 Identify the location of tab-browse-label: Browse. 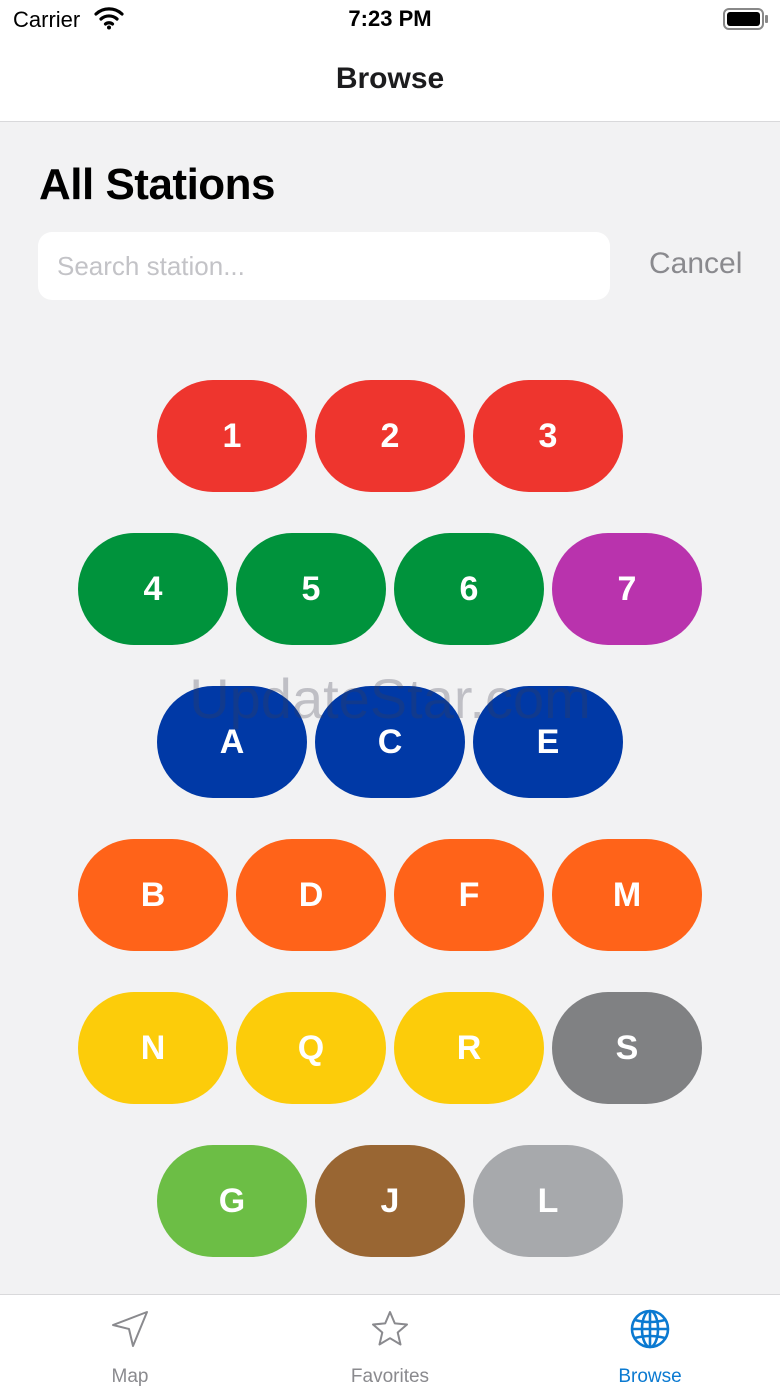
(650, 1376).